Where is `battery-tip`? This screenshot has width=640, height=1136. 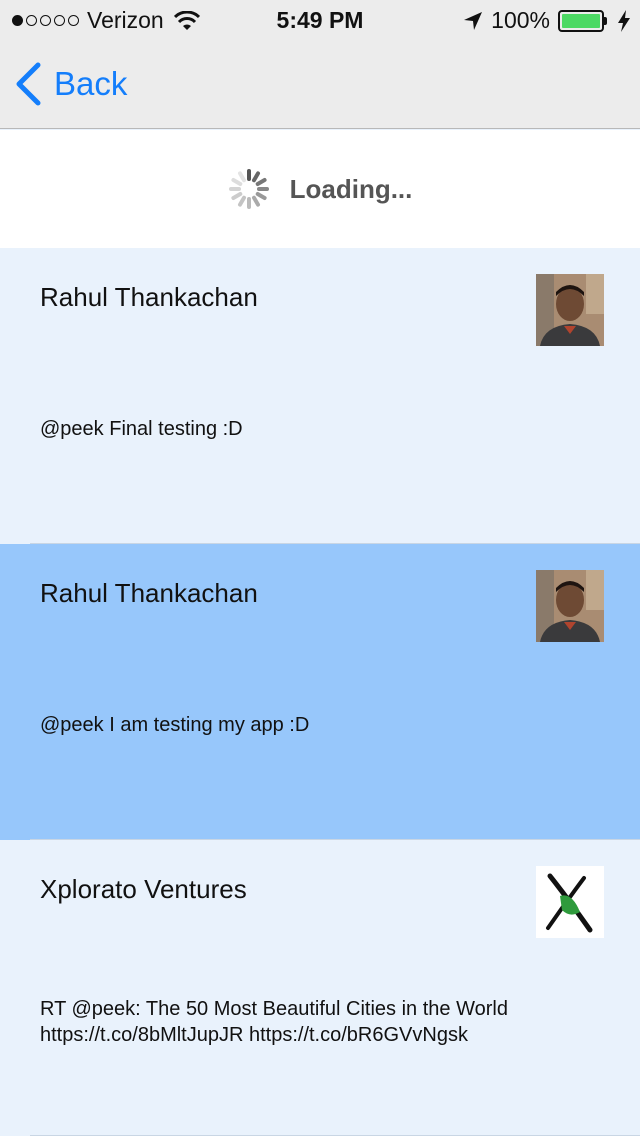 battery-tip is located at coordinates (605, 20).